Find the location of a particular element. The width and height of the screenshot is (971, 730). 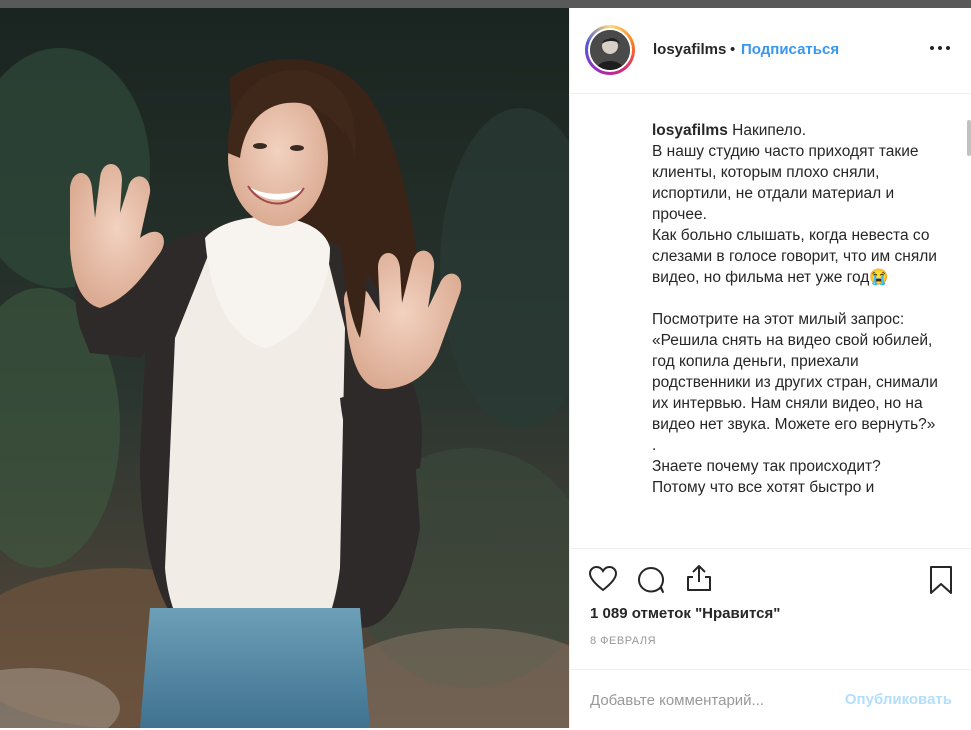

avatar-frame is located at coordinates (610, 50).